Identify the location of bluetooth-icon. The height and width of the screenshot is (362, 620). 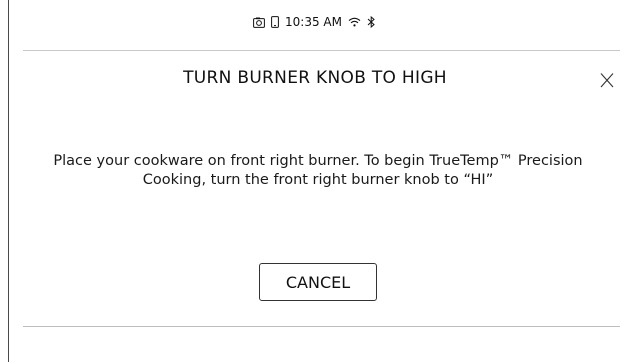
(371, 22).